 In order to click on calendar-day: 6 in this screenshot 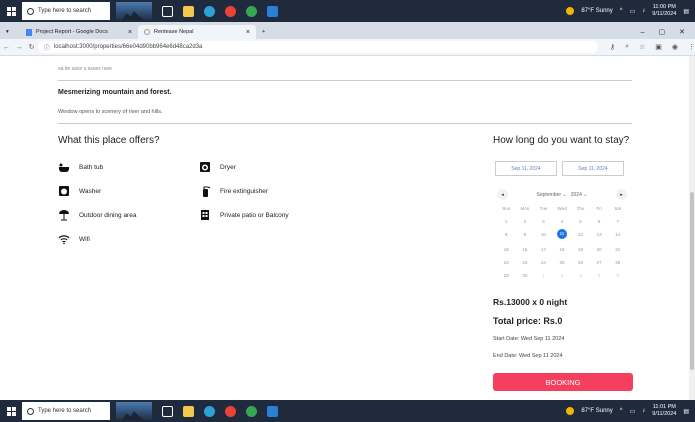, I will do `click(599, 221)`.